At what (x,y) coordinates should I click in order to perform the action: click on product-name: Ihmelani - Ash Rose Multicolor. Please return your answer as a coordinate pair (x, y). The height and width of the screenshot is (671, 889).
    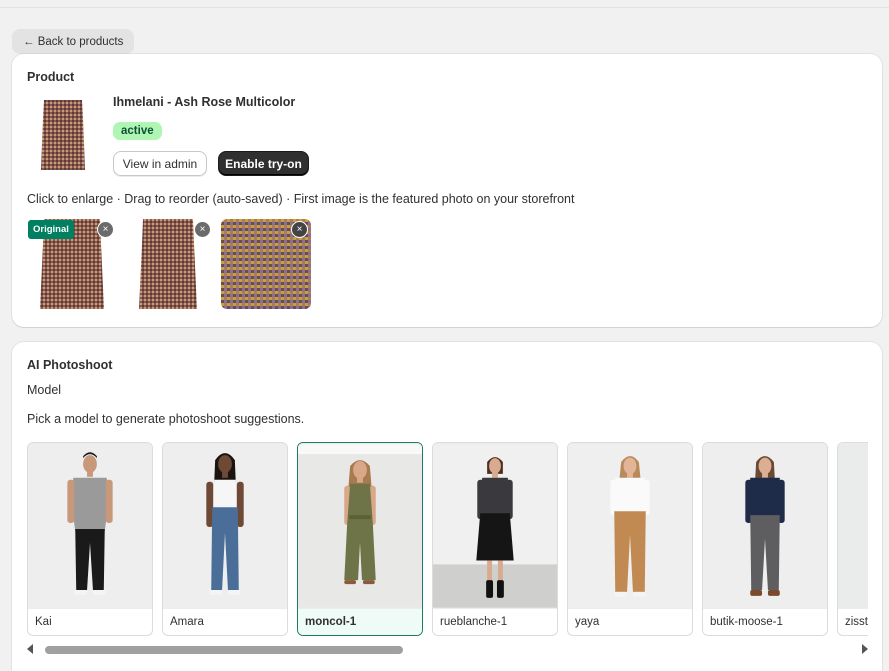
    Looking at the image, I should click on (204, 102).